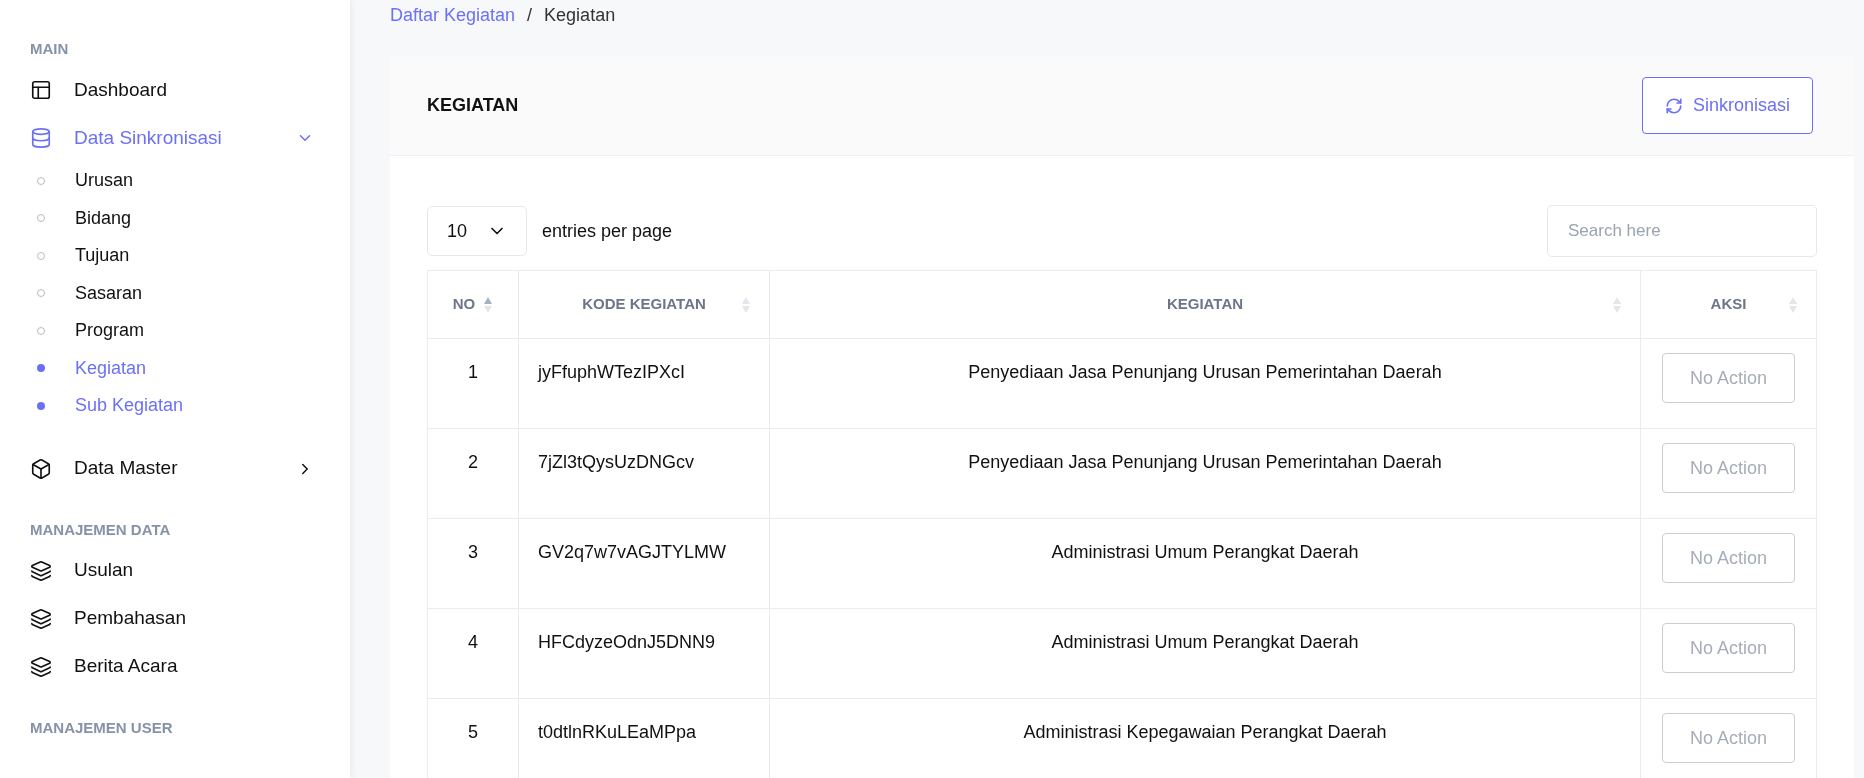 Image resolution: width=1864 pixels, height=778 pixels. What do you see at coordinates (190, 618) in the screenshot?
I see `nav-item: Pembahasan` at bounding box center [190, 618].